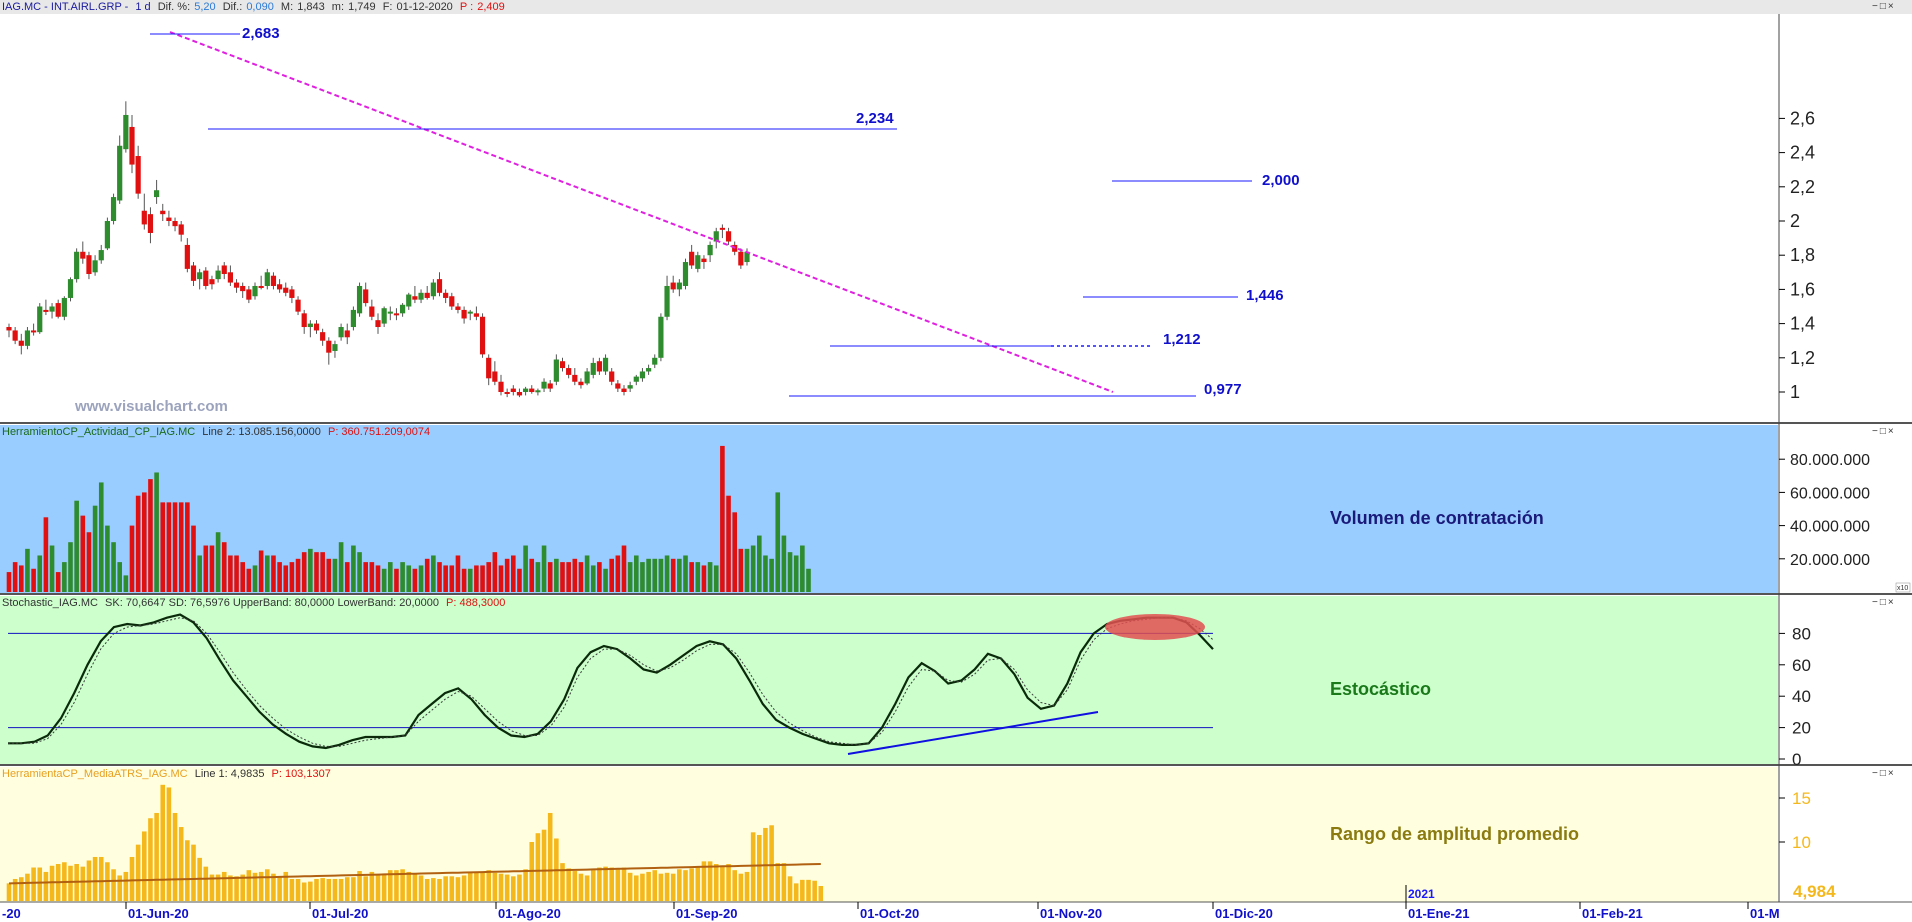  Describe the element at coordinates (1802, 118) in the screenshot. I see `price-y-tick-label: 2,6` at that location.